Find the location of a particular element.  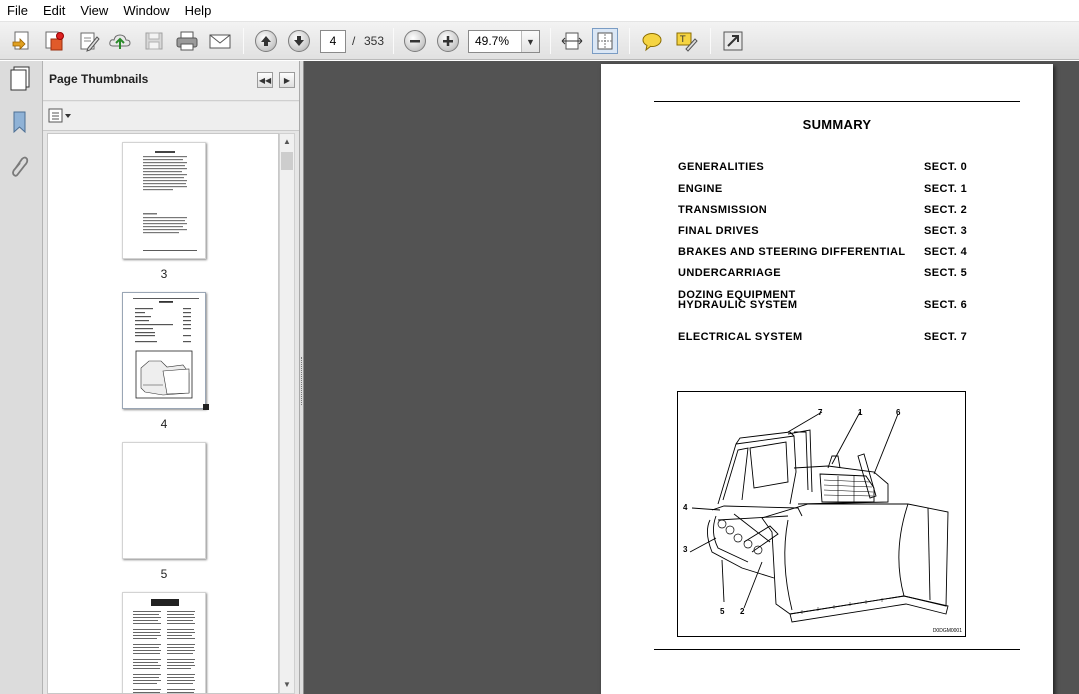

page-title: SUMMARY is located at coordinates (837, 124).